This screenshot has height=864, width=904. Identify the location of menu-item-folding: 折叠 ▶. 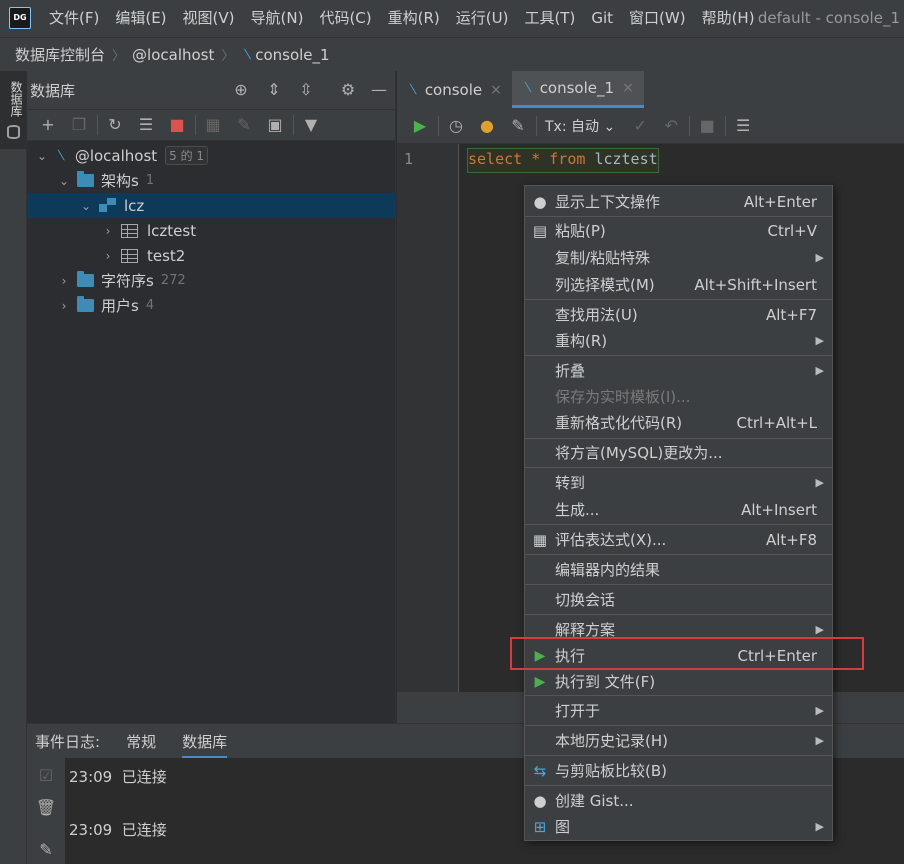
(678, 370).